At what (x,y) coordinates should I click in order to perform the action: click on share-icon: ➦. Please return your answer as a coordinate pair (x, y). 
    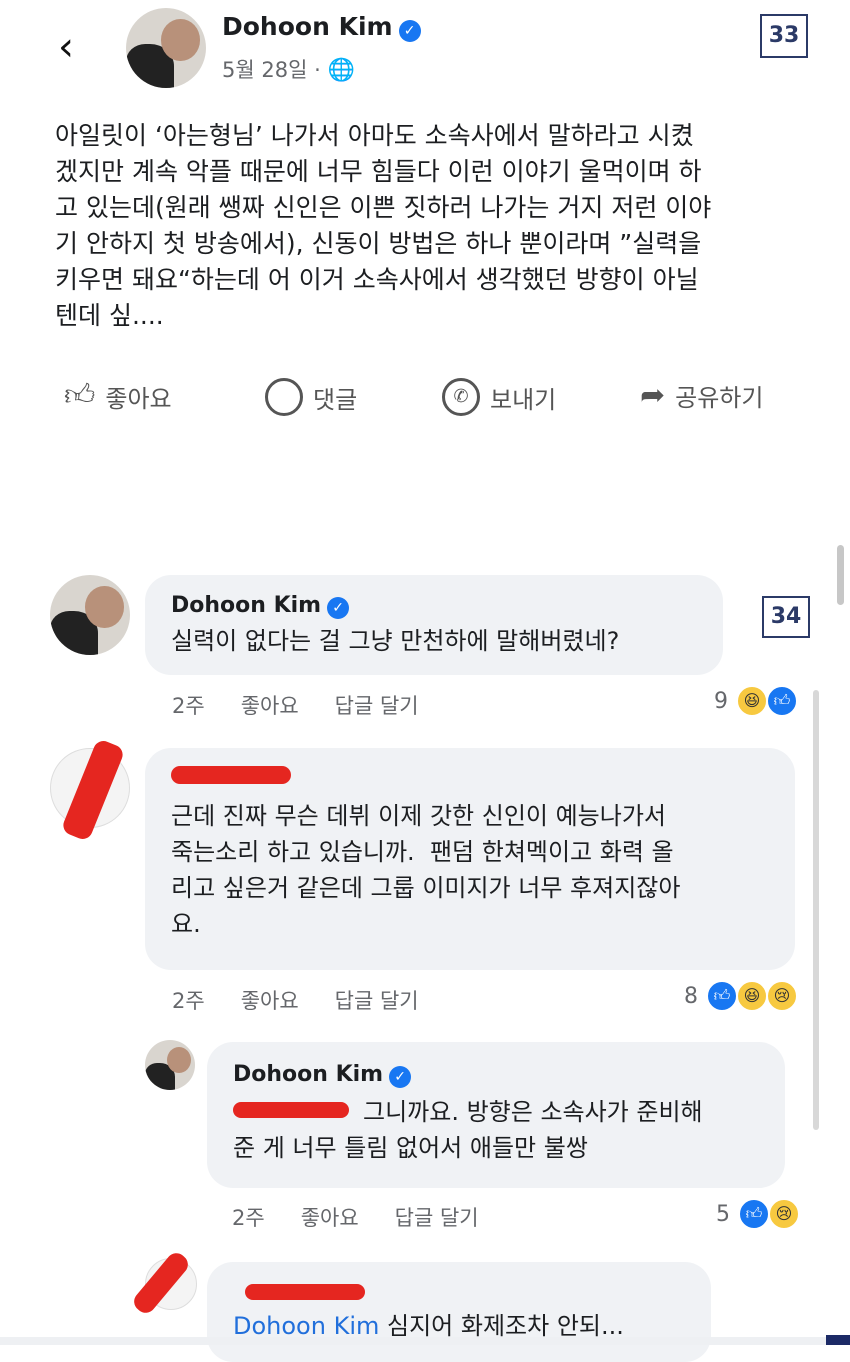
    Looking at the image, I should click on (653, 395).